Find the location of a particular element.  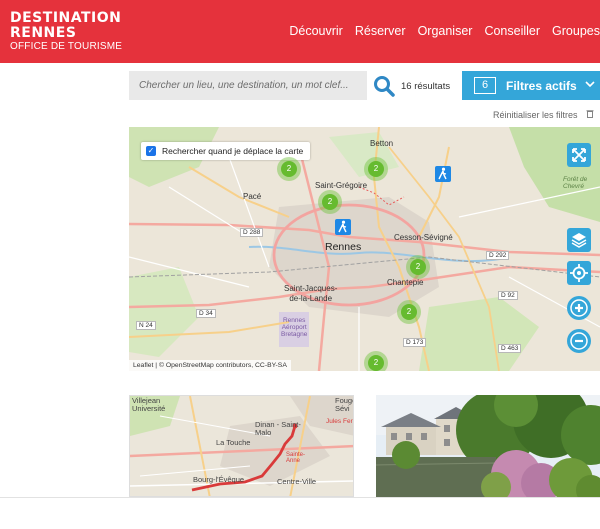

logo-line-2: RENNES is located at coordinates (43, 33).